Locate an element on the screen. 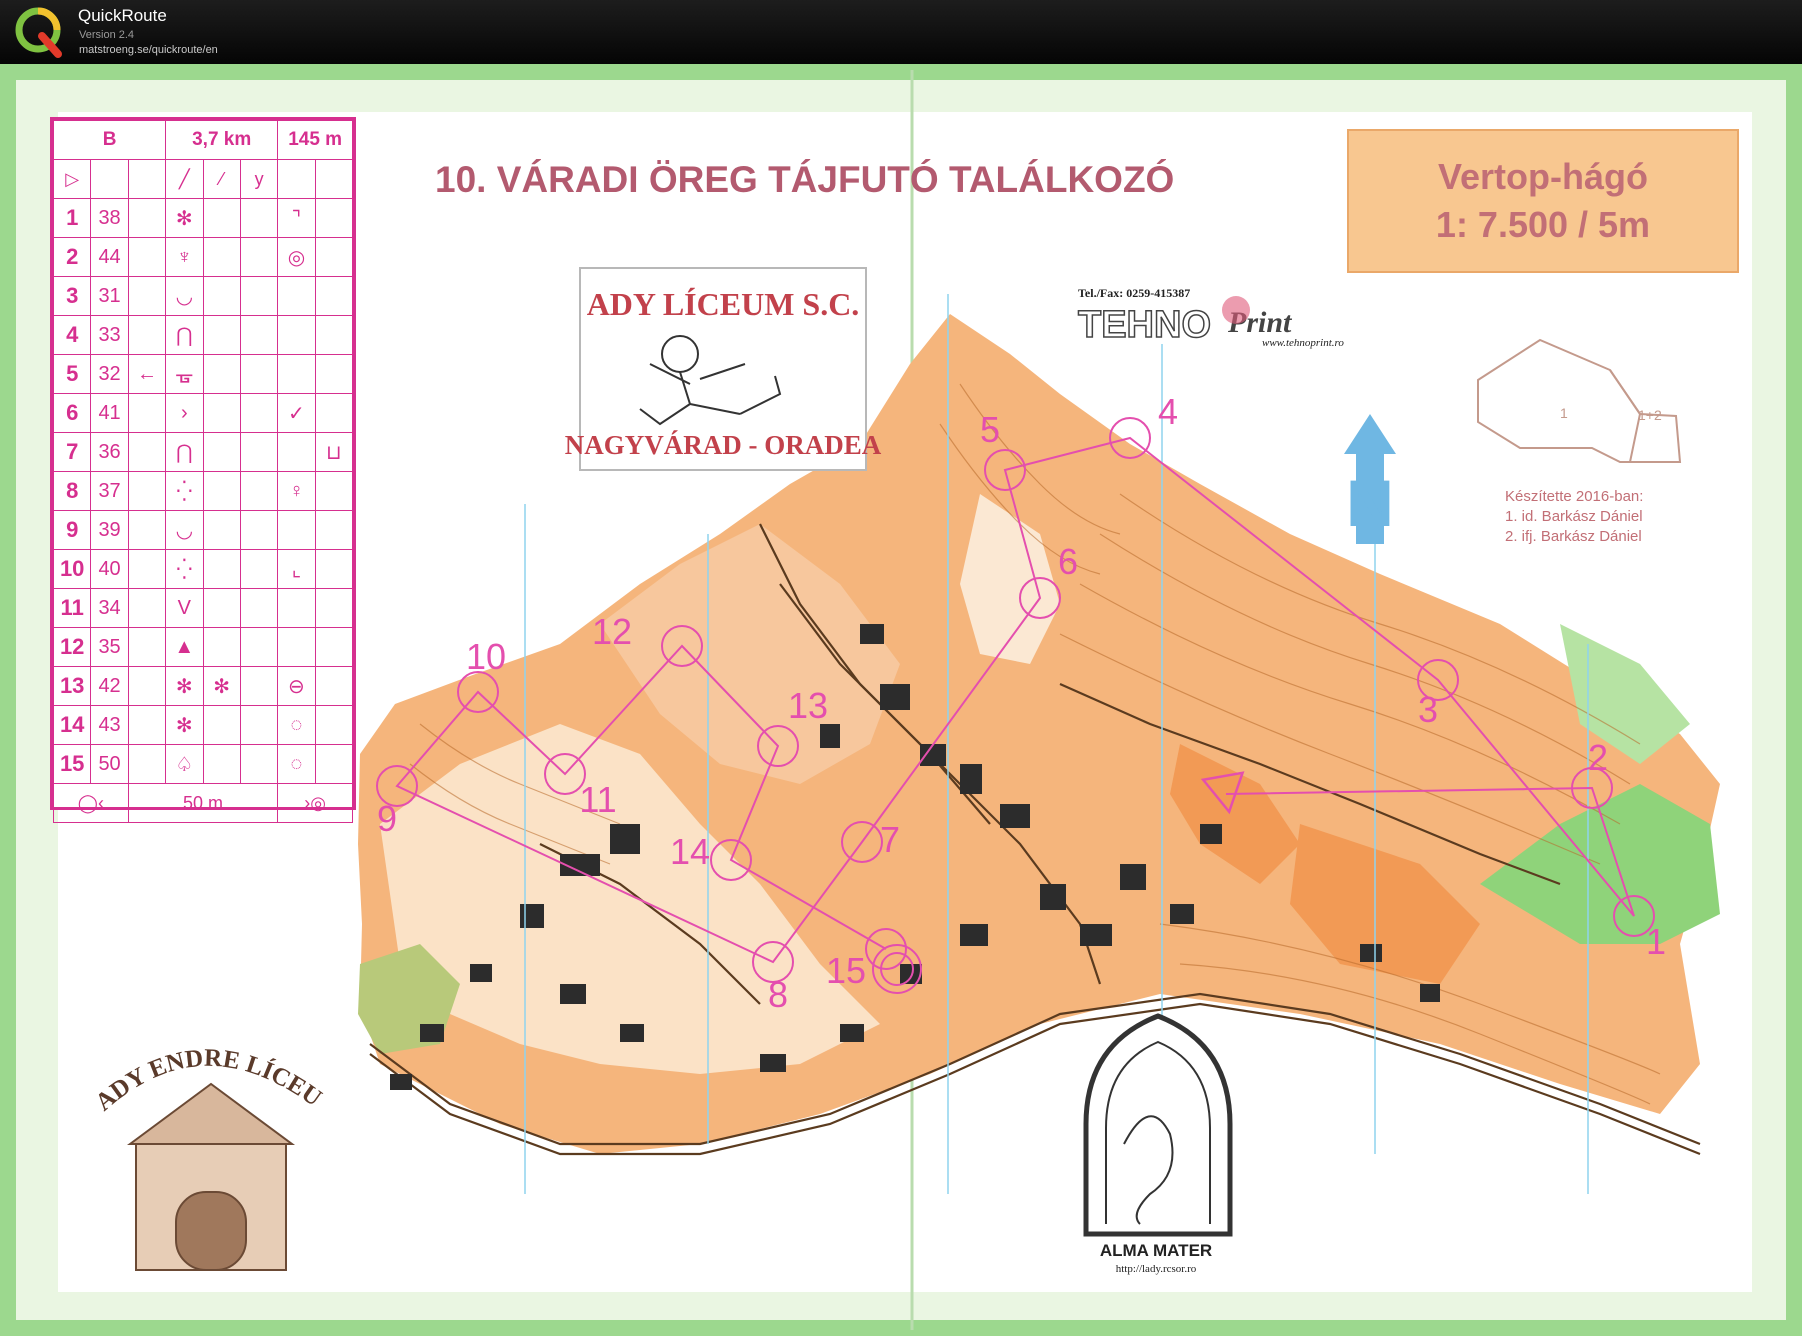 This screenshot has width=1802, height=1336. control-label: 8 is located at coordinates (778, 994).